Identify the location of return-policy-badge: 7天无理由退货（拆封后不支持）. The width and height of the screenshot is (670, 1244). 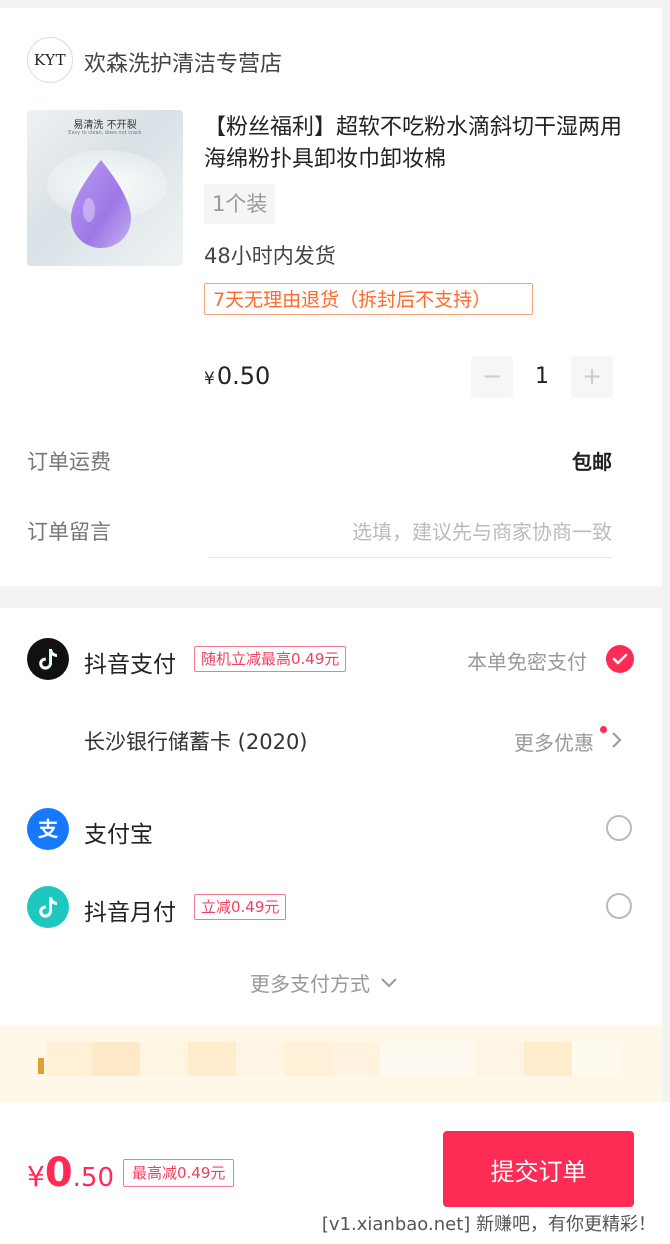
(368, 299).